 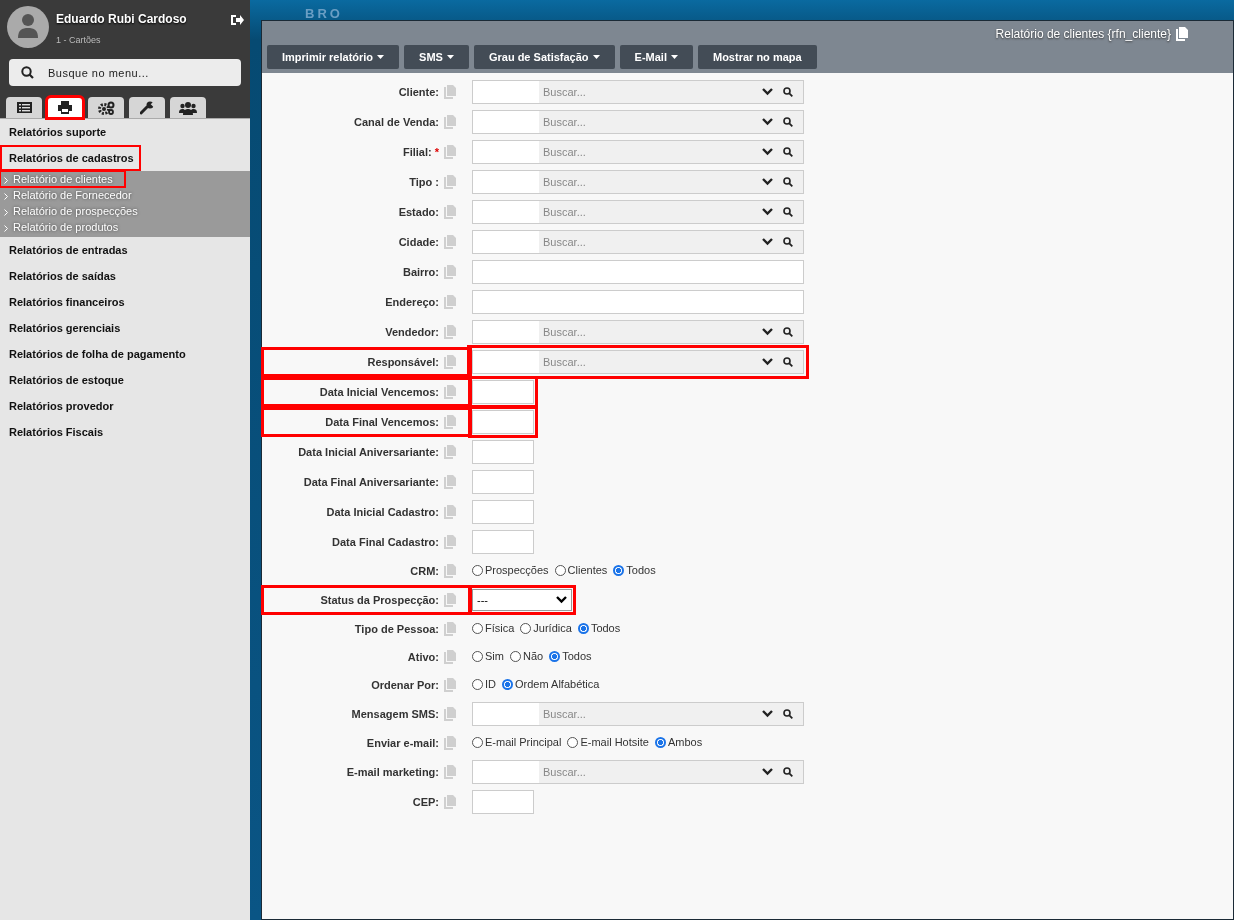 What do you see at coordinates (62, 276) in the screenshot?
I see `menu-item: Relatórios de saídas` at bounding box center [62, 276].